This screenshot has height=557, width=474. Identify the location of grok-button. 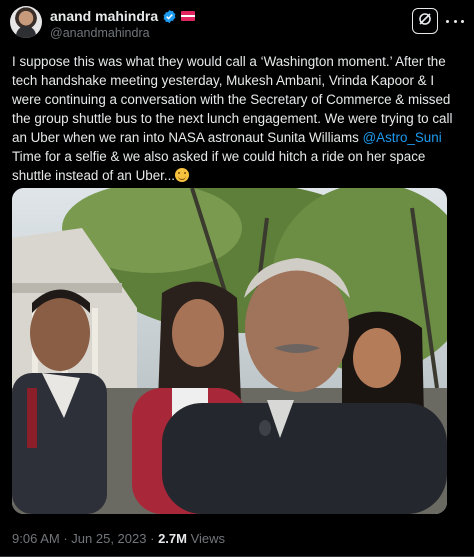
(425, 21).